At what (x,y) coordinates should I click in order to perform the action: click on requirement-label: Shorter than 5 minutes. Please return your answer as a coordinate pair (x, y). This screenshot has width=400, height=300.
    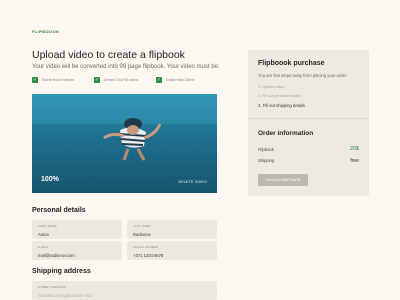
    Looking at the image, I should click on (58, 80).